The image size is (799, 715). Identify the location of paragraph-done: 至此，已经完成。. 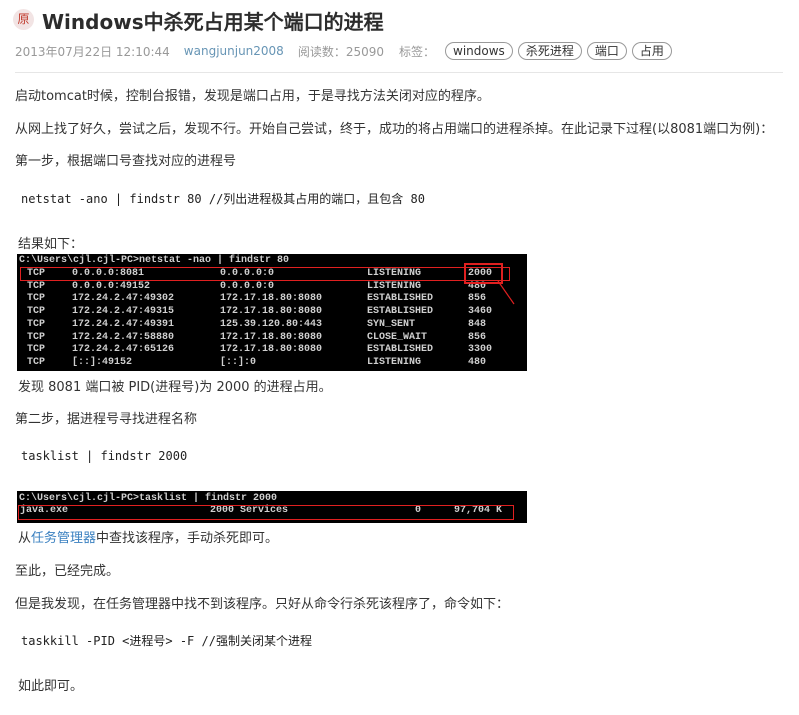
(67, 571).